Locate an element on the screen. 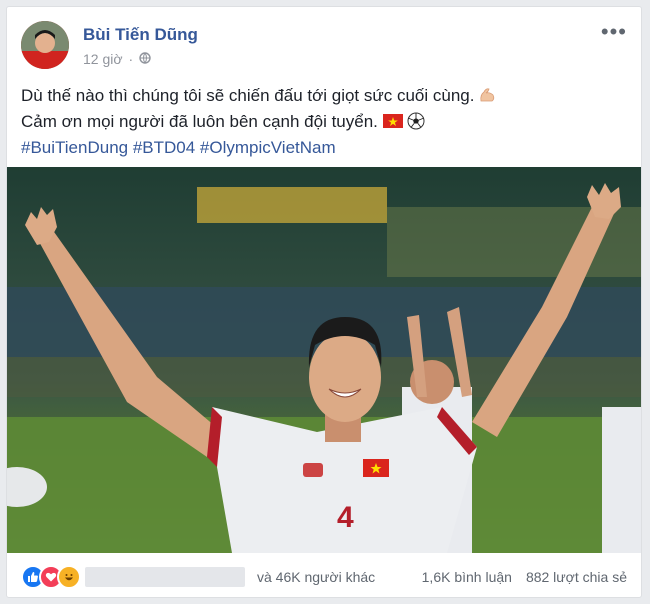  reaction-icons is located at coordinates (51, 577).